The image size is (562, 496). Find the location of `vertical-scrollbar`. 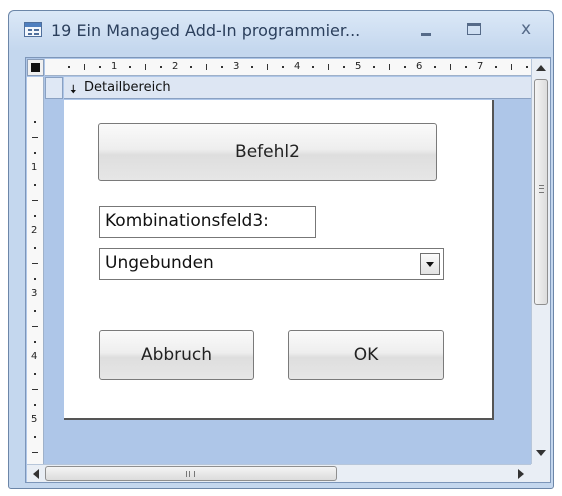

vertical-scrollbar is located at coordinates (540, 261).